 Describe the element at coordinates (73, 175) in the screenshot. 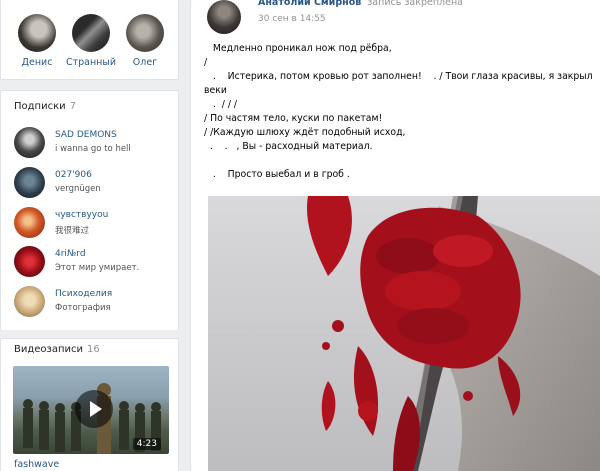

I see `subscription-name: 027'906` at that location.